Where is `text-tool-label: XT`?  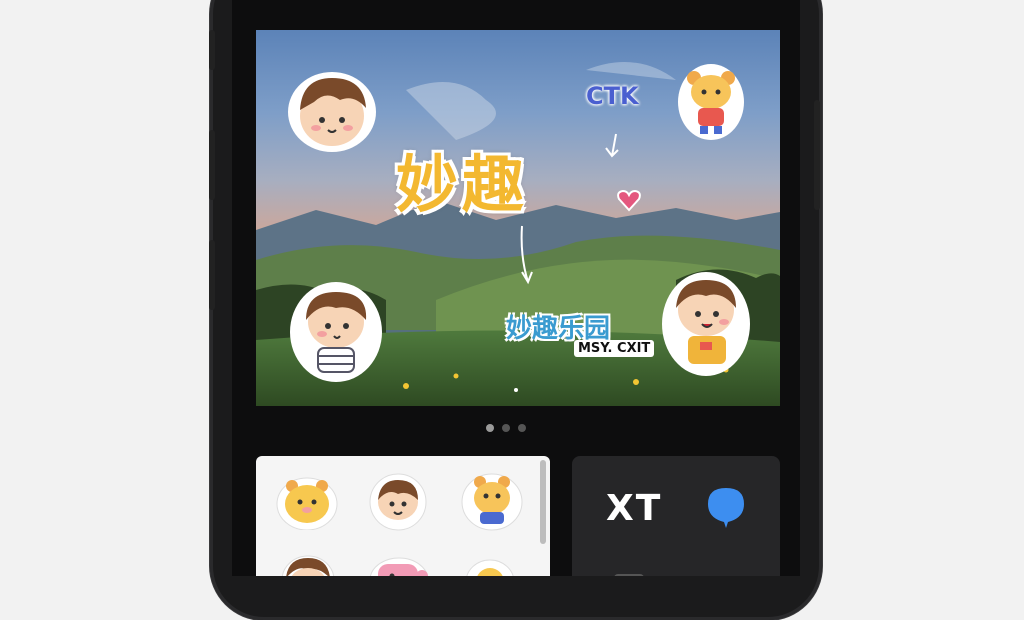 text-tool-label: XT is located at coordinates (634, 508).